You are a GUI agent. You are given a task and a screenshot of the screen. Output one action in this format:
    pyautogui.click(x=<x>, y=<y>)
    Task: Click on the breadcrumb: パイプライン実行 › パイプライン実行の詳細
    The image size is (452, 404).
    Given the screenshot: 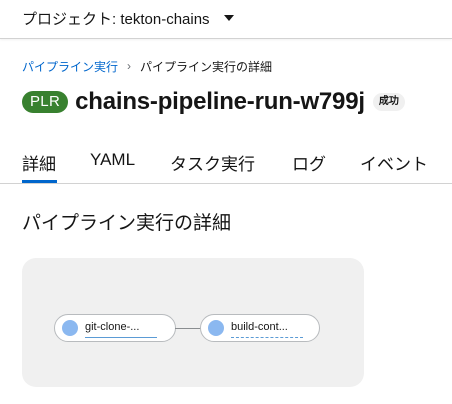 What is the action you would take?
    pyautogui.click(x=147, y=66)
    